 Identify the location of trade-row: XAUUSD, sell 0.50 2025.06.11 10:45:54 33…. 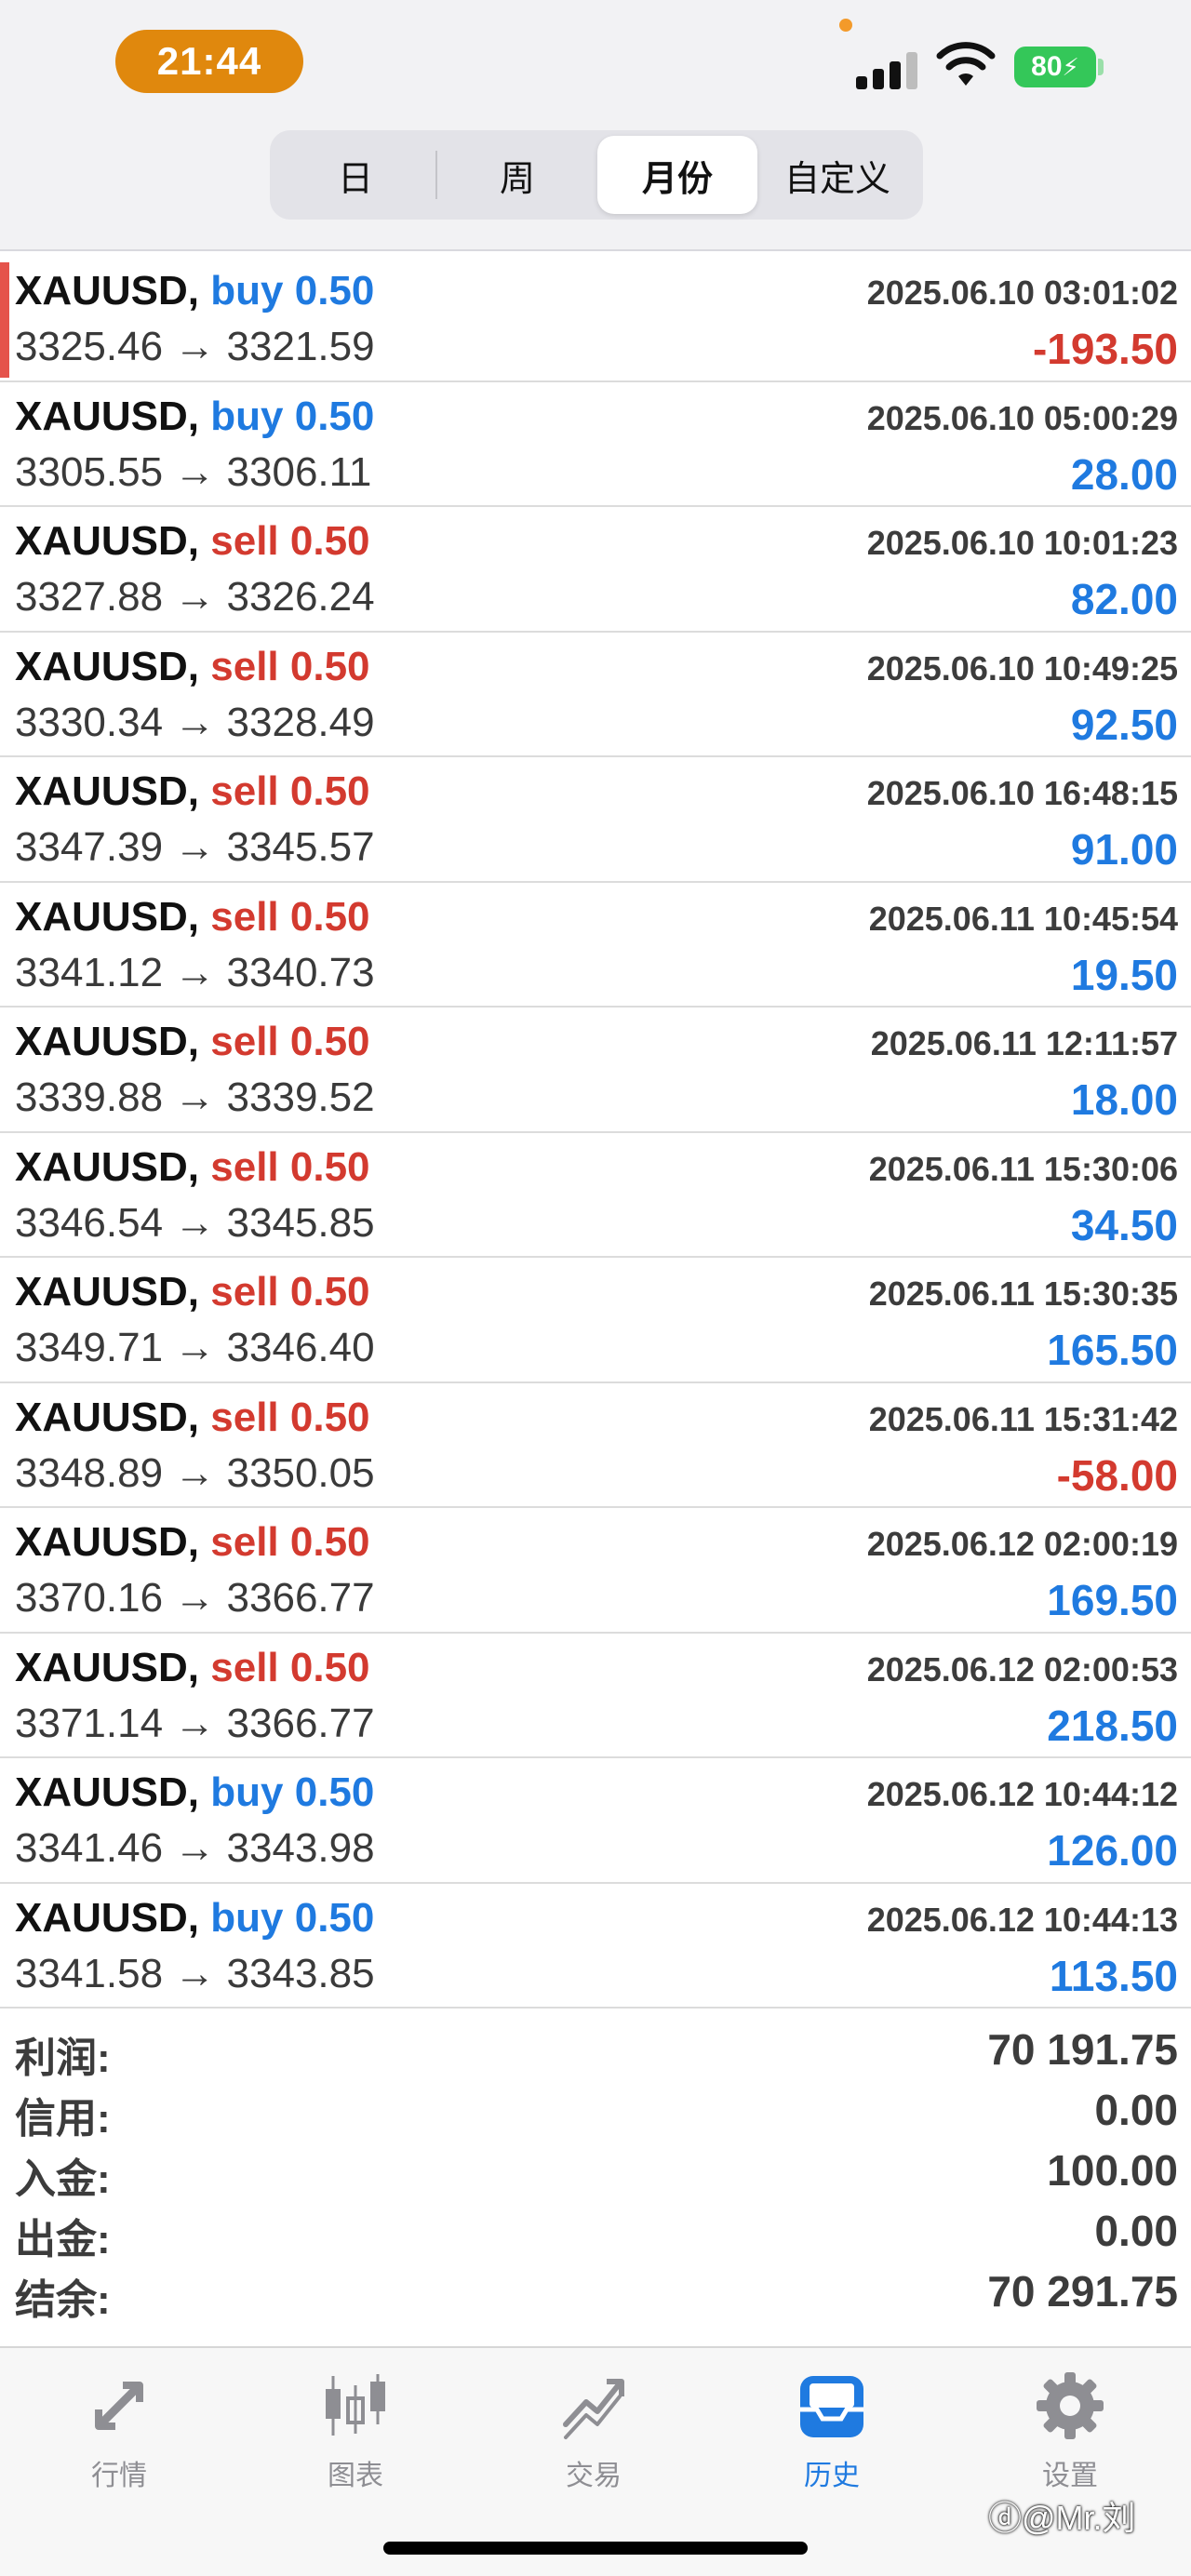
(595, 945).